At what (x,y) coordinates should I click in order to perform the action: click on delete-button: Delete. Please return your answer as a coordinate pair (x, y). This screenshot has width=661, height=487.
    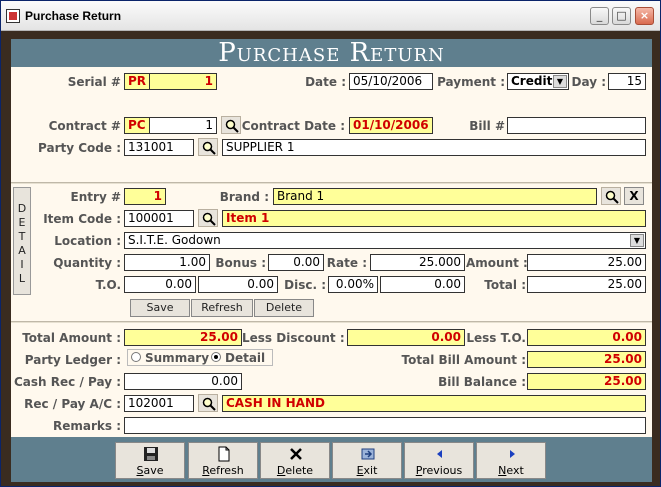
    Looking at the image, I should click on (295, 460).